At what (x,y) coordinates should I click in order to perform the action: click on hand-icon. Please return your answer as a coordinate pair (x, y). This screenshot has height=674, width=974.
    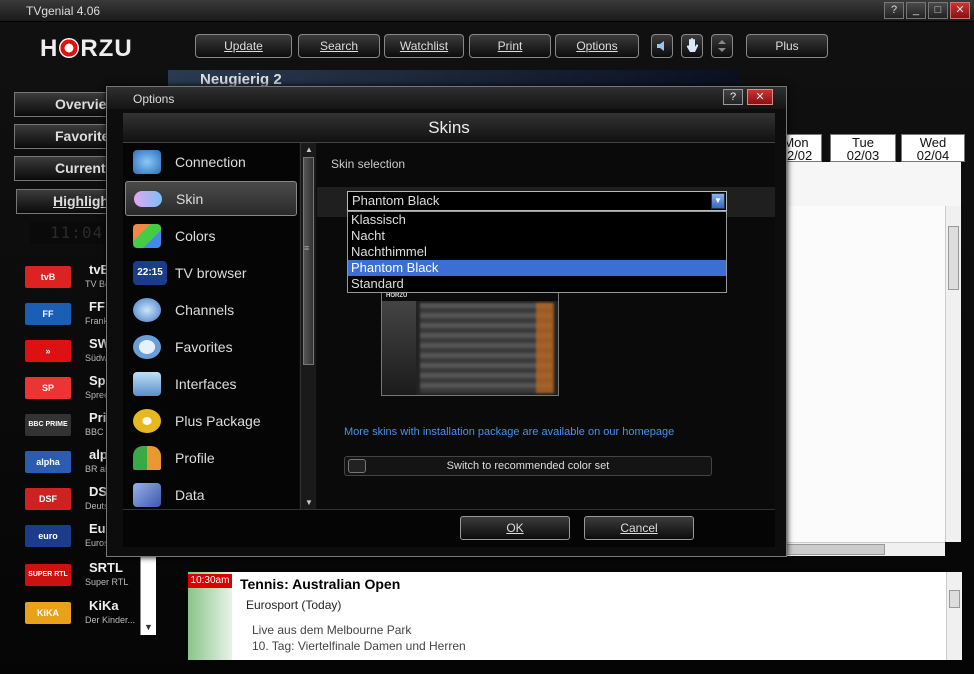
    Looking at the image, I should click on (692, 45).